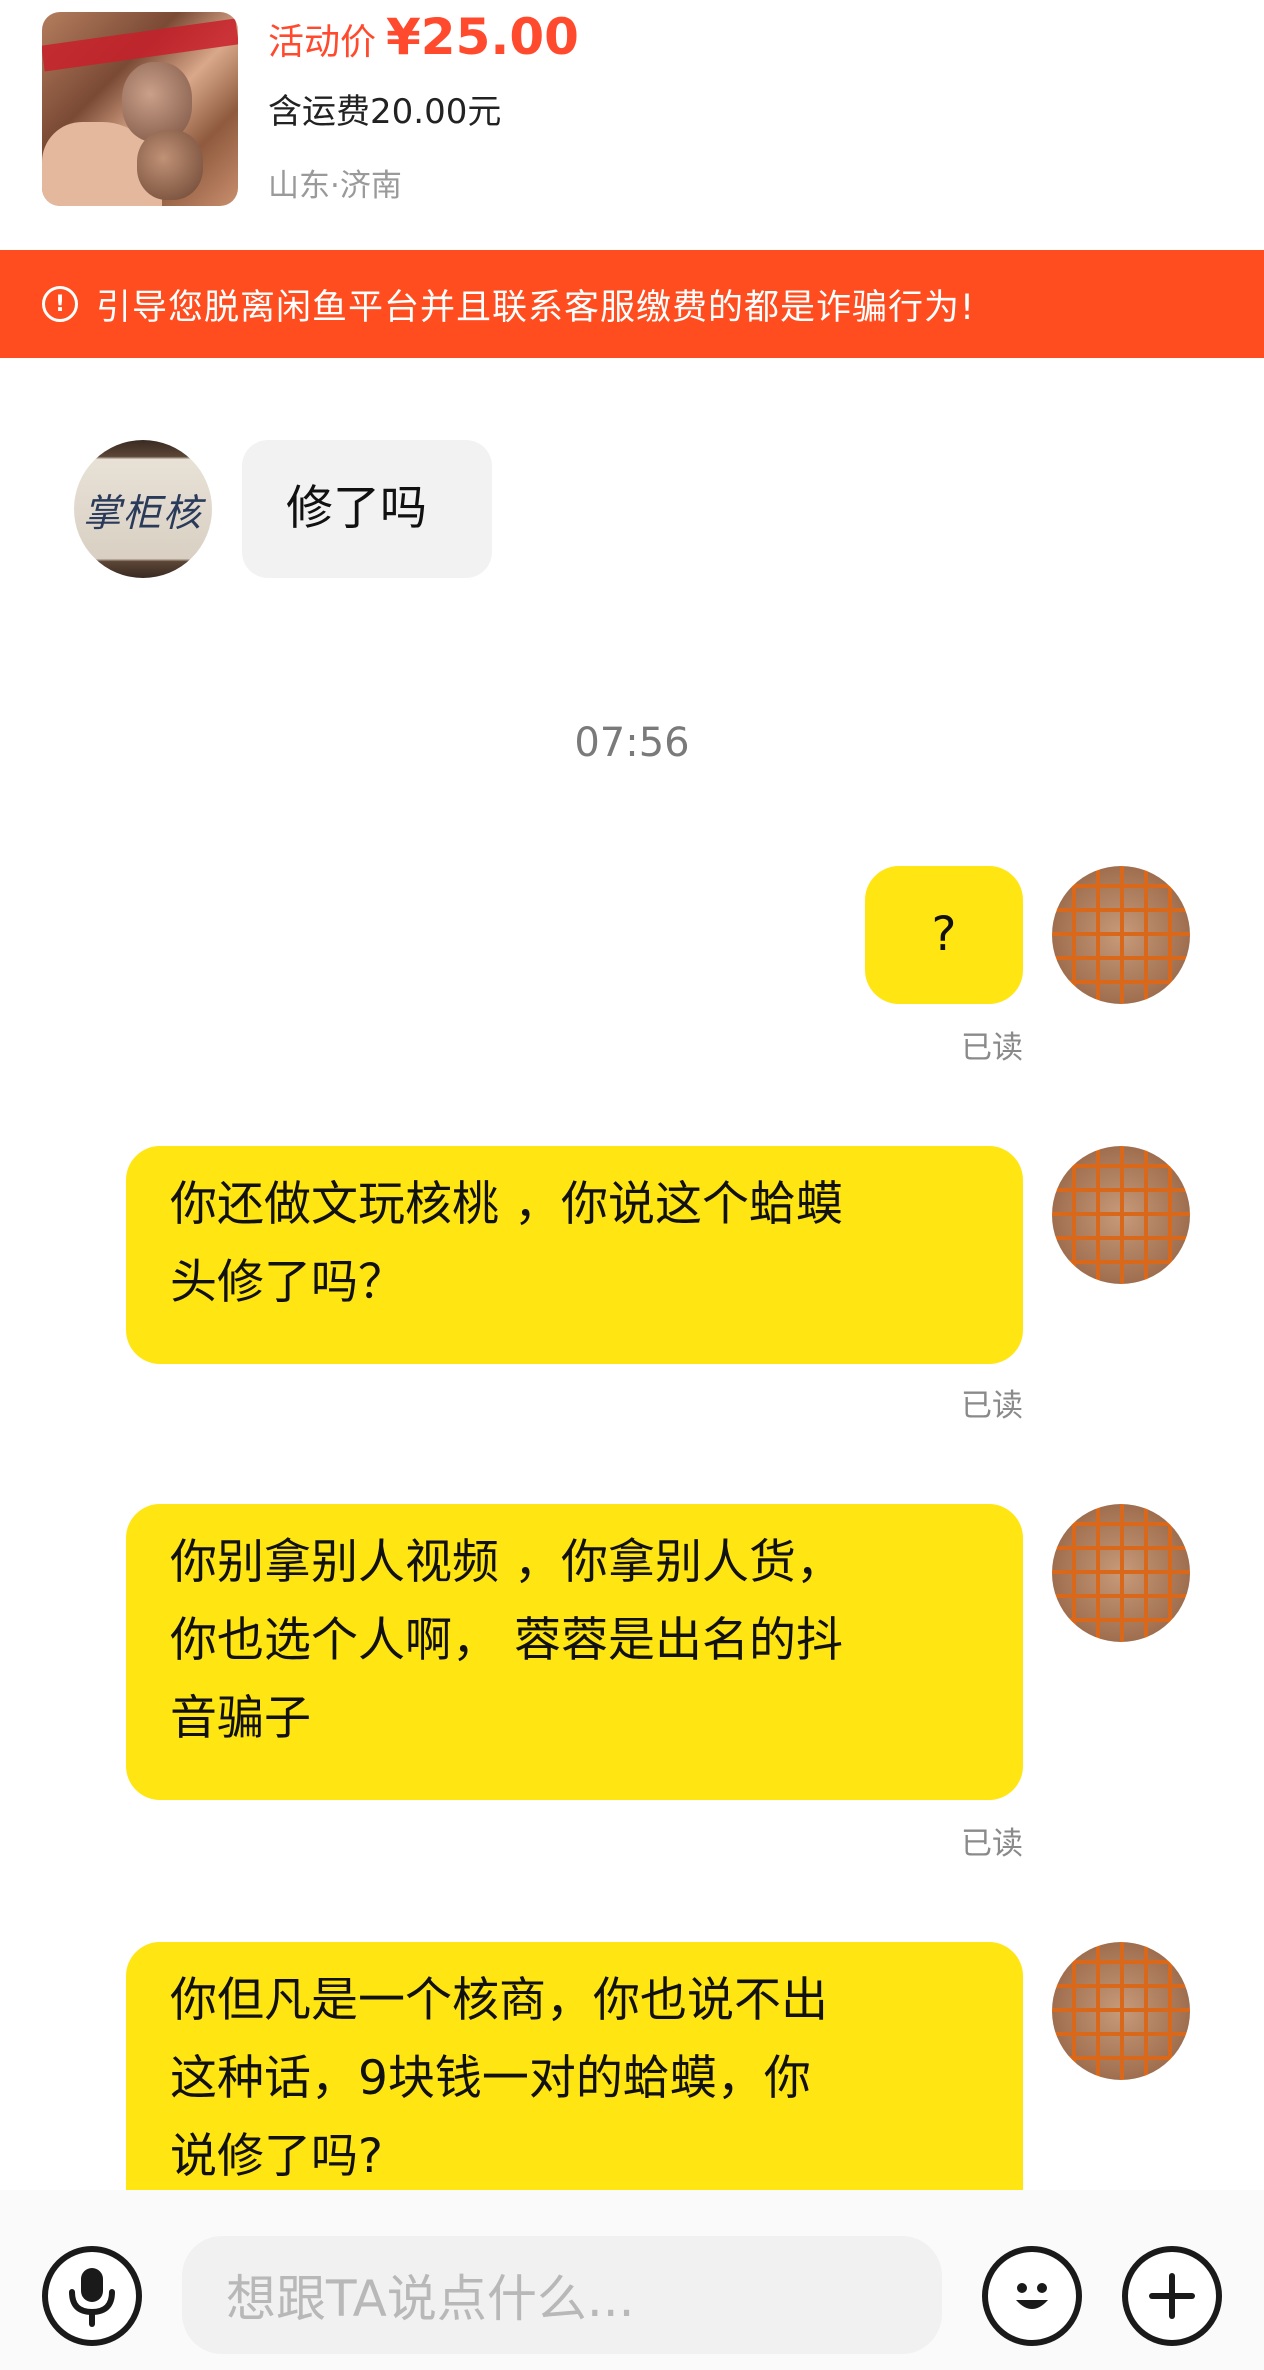 This screenshot has width=1264, height=2370. Describe the element at coordinates (335, 186) in the screenshot. I see `seller-location: 山东·济南` at that location.